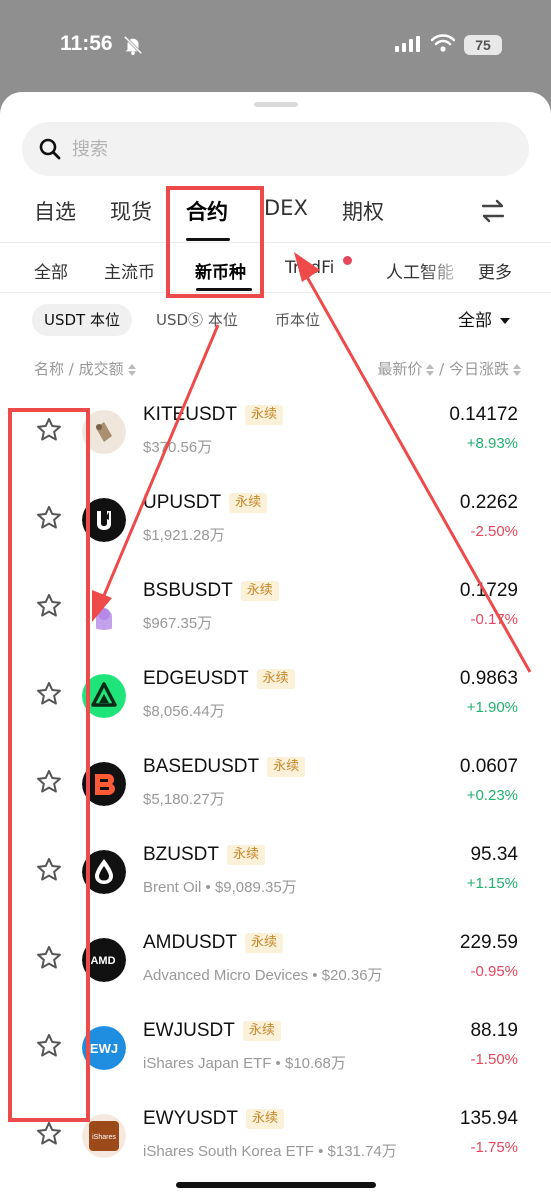 The height and width of the screenshot is (1200, 551). Describe the element at coordinates (104, 784) in the screenshot. I see `based-coin-icon` at that location.